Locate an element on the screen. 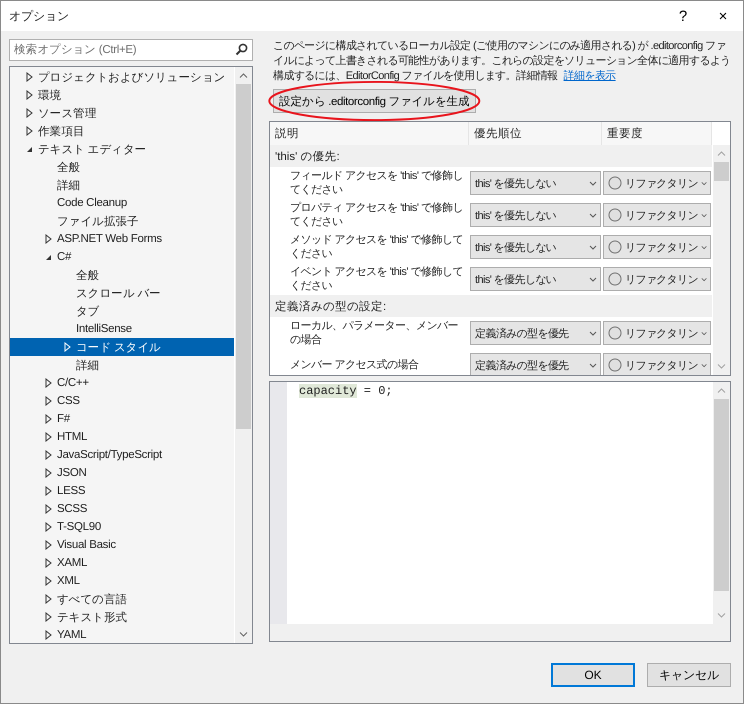 Image resolution: width=744 pixels, height=704 pixels. help-button: ? is located at coordinates (683, 16).